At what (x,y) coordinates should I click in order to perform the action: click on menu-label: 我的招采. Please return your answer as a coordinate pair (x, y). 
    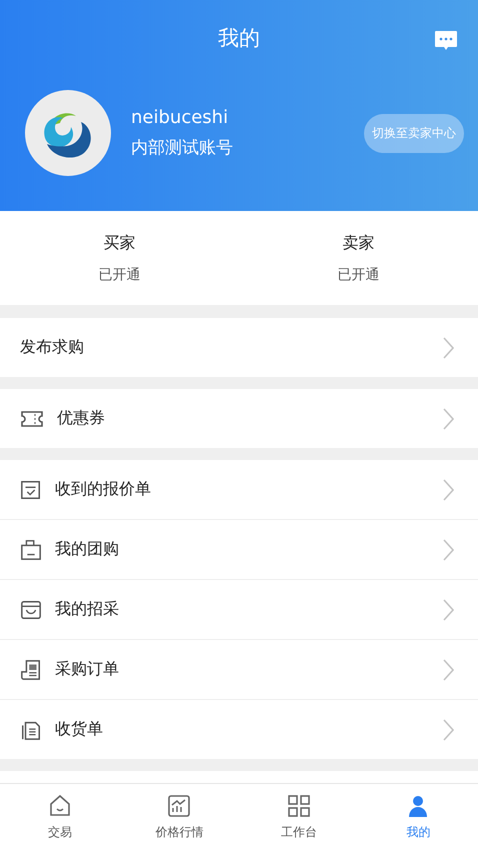
    Looking at the image, I should click on (87, 609).